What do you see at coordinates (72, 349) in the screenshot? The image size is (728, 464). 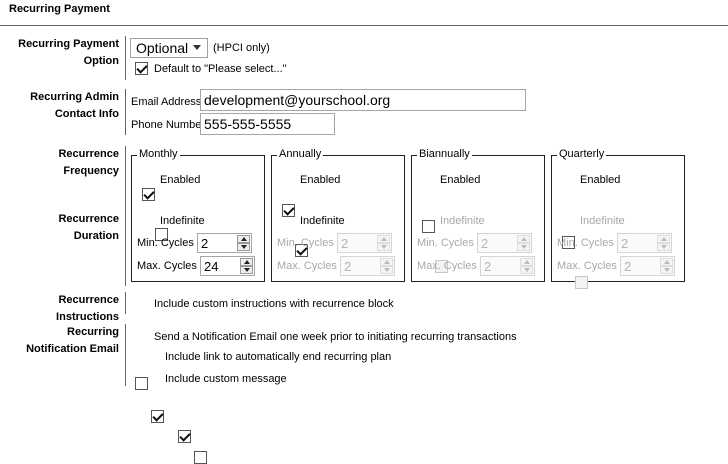 I see `notification-label-line2: Notification Email` at bounding box center [72, 349].